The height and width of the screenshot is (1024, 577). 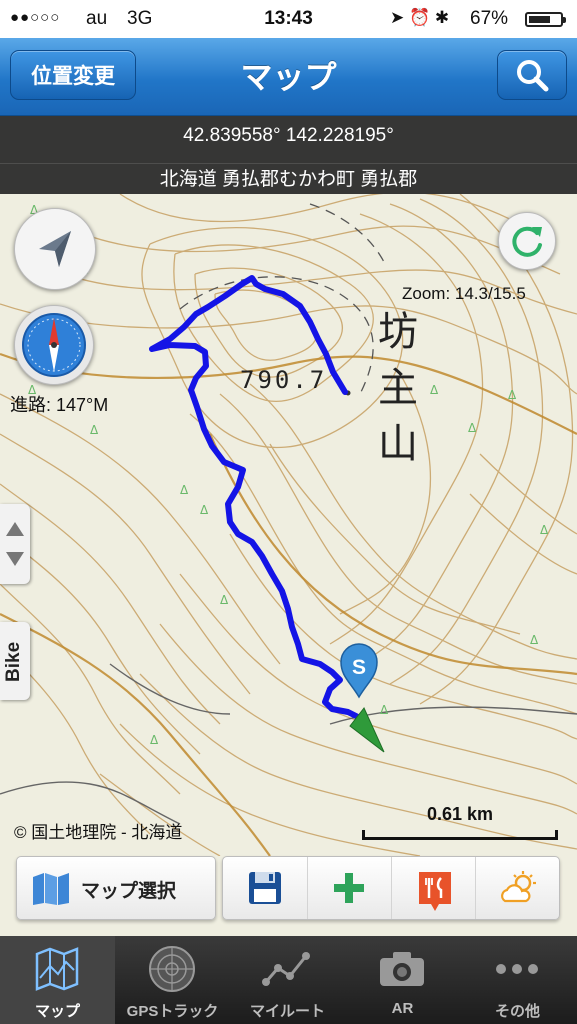 I want to click on page-title: マップ, so click(x=288, y=77).